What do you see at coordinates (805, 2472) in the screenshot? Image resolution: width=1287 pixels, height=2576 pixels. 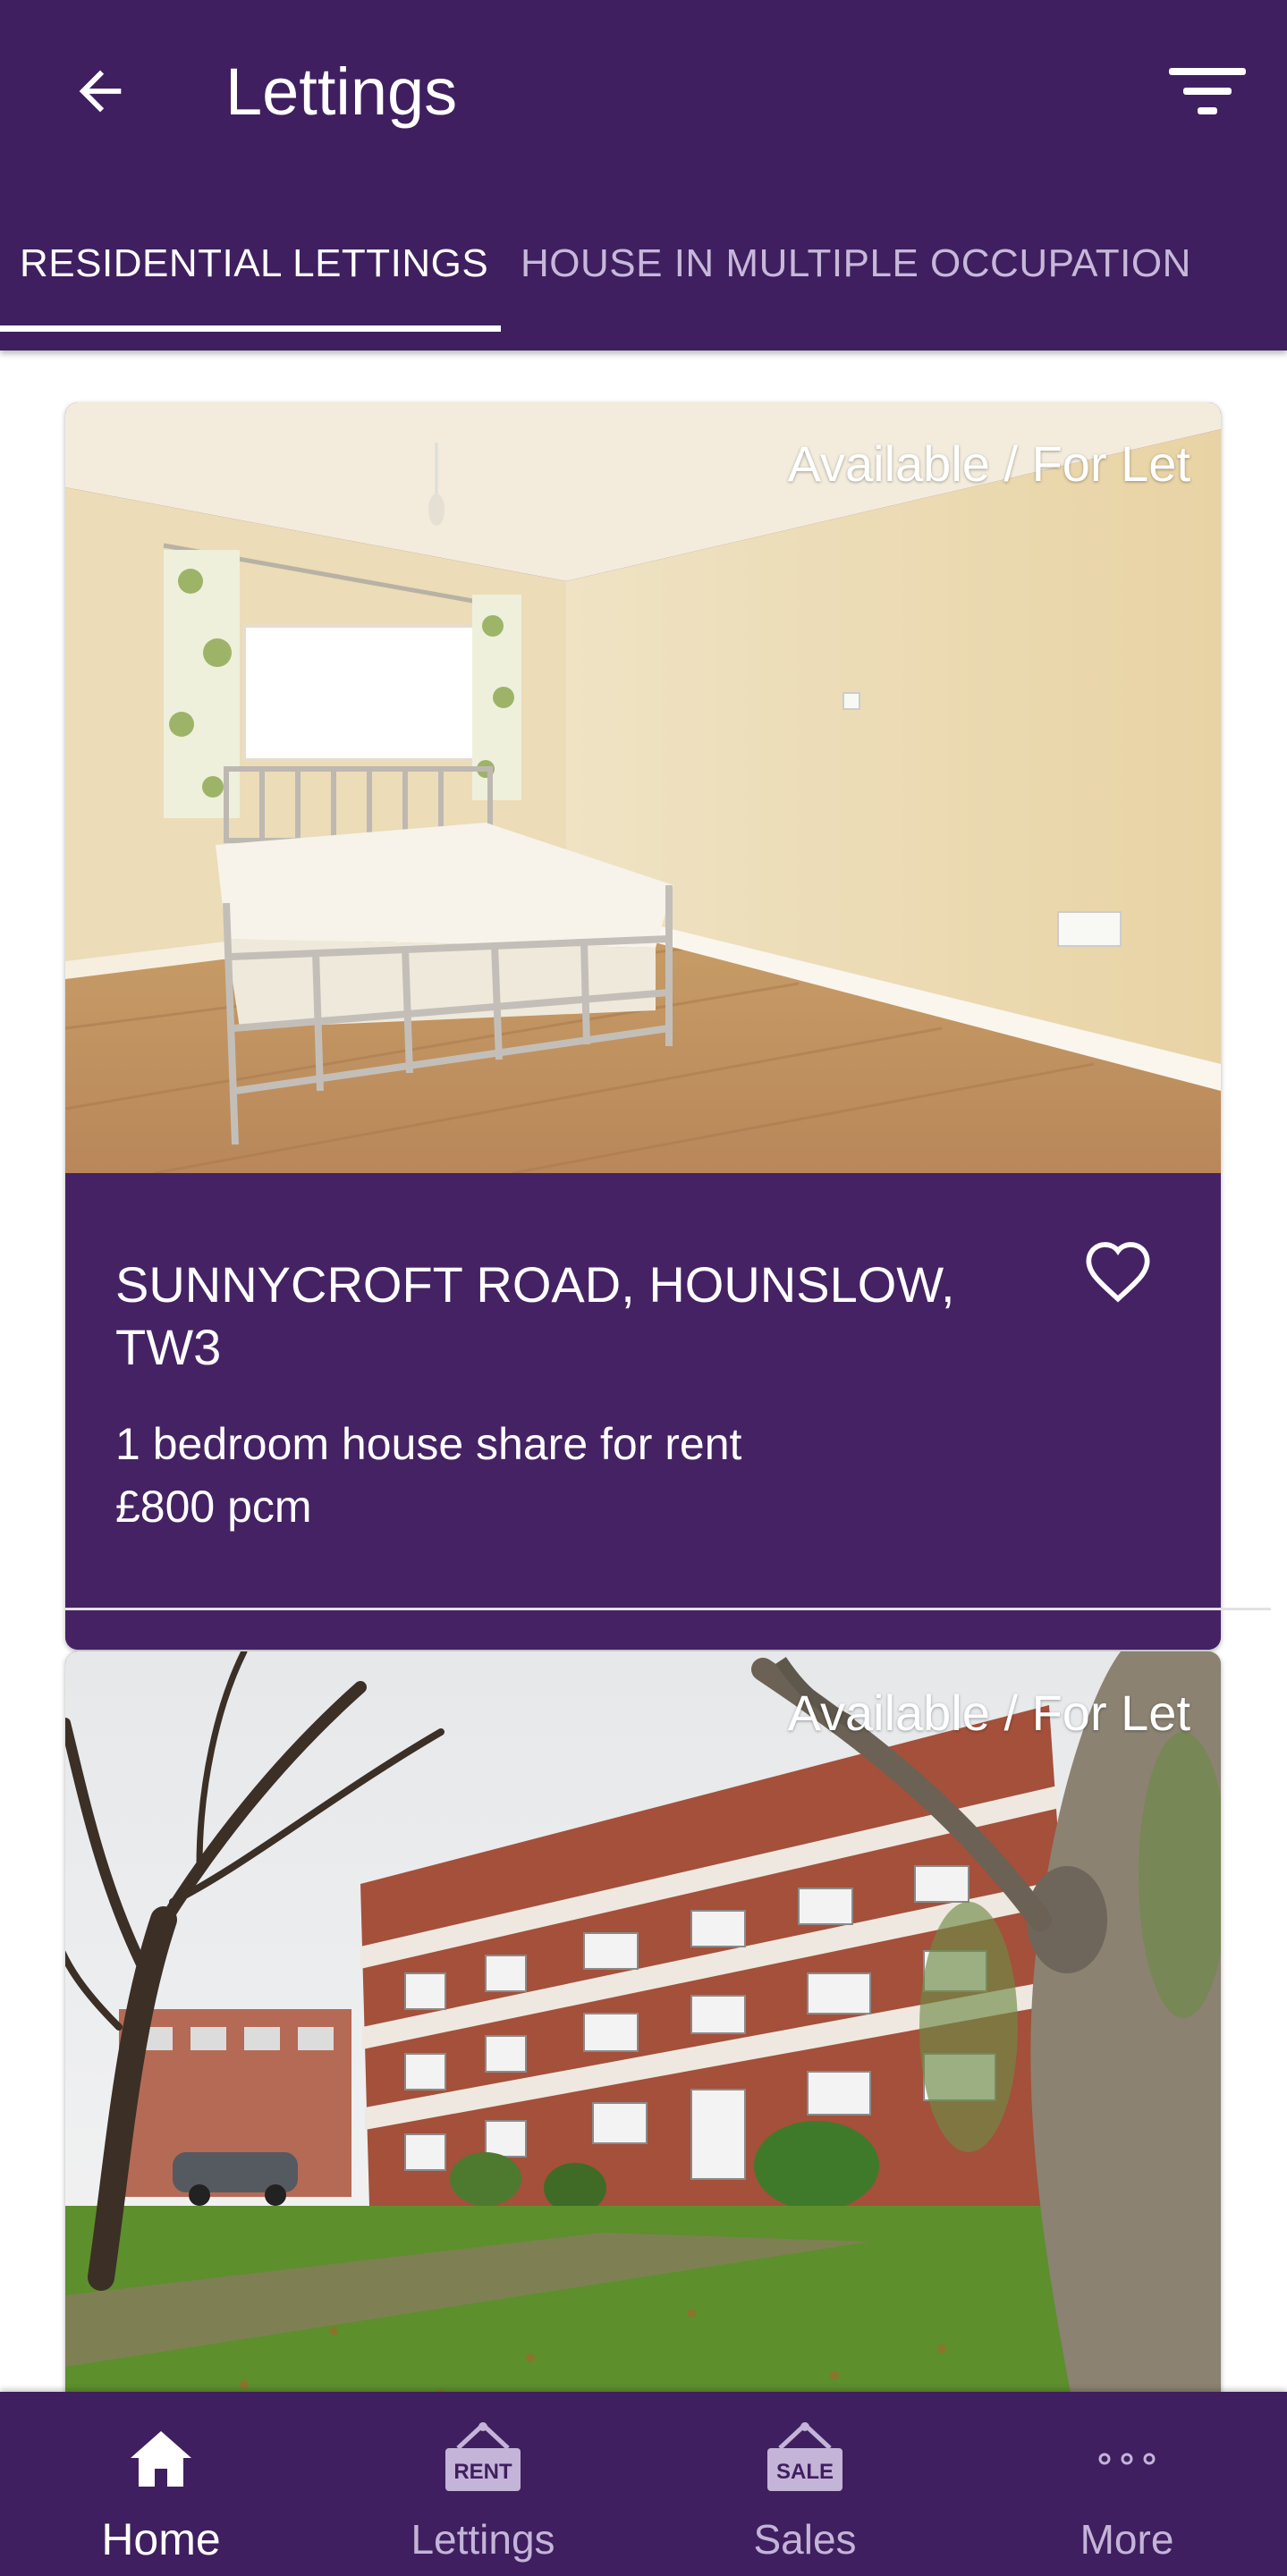 I see `svg-text: SALE` at bounding box center [805, 2472].